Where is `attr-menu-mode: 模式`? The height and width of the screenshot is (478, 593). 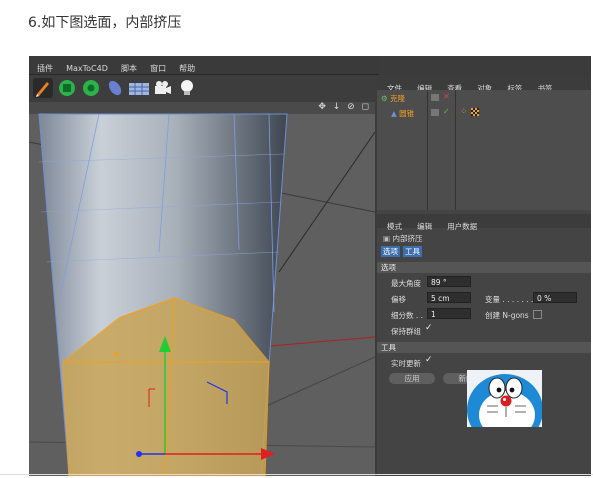
attr-menu-mode: 模式 is located at coordinates (394, 226).